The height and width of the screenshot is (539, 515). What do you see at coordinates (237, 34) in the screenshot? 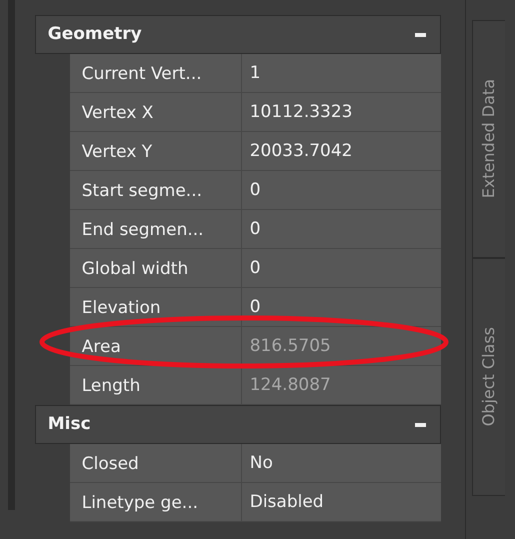
I see `section-header: Geometry` at bounding box center [237, 34].